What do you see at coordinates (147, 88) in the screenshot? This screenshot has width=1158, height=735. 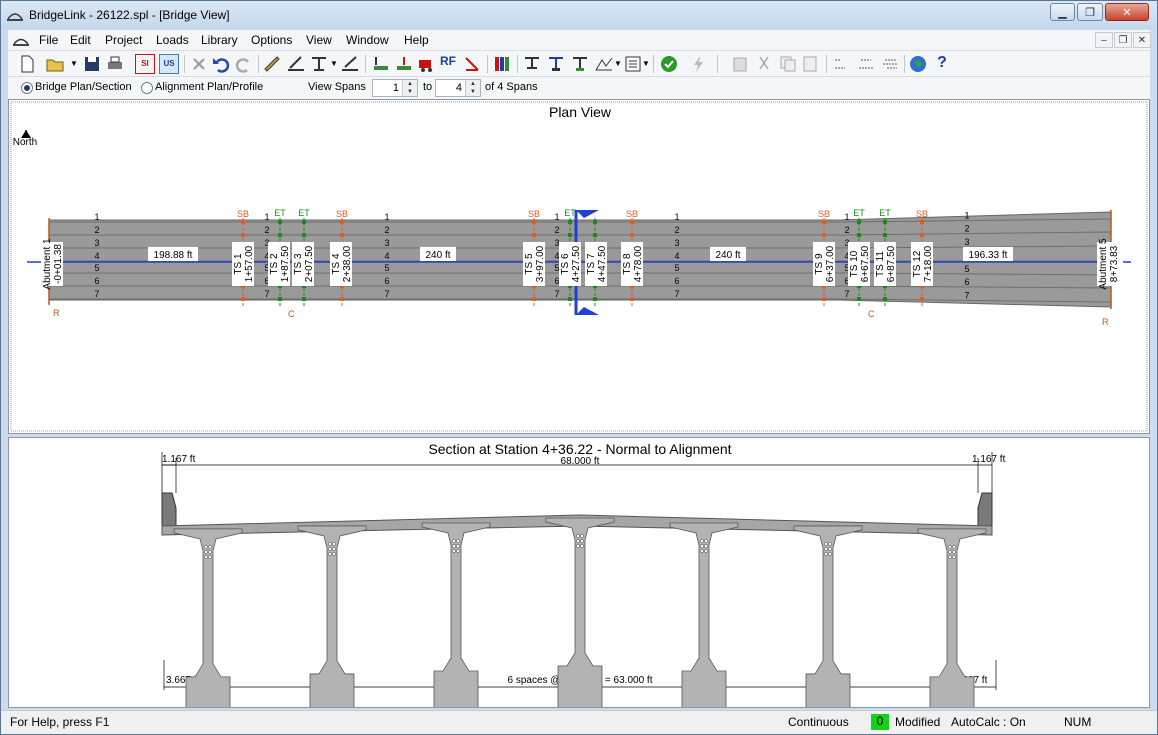 I see `alignment-plan-radio` at bounding box center [147, 88].